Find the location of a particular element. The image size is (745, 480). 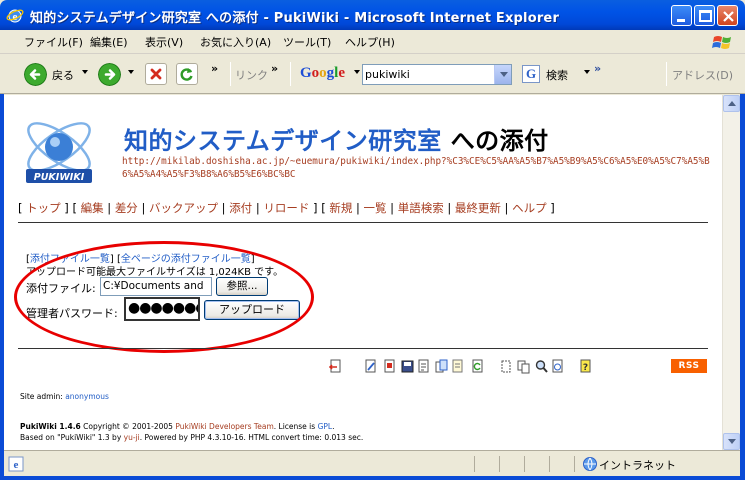

nav-attach-link: 添付 is located at coordinates (240, 208).